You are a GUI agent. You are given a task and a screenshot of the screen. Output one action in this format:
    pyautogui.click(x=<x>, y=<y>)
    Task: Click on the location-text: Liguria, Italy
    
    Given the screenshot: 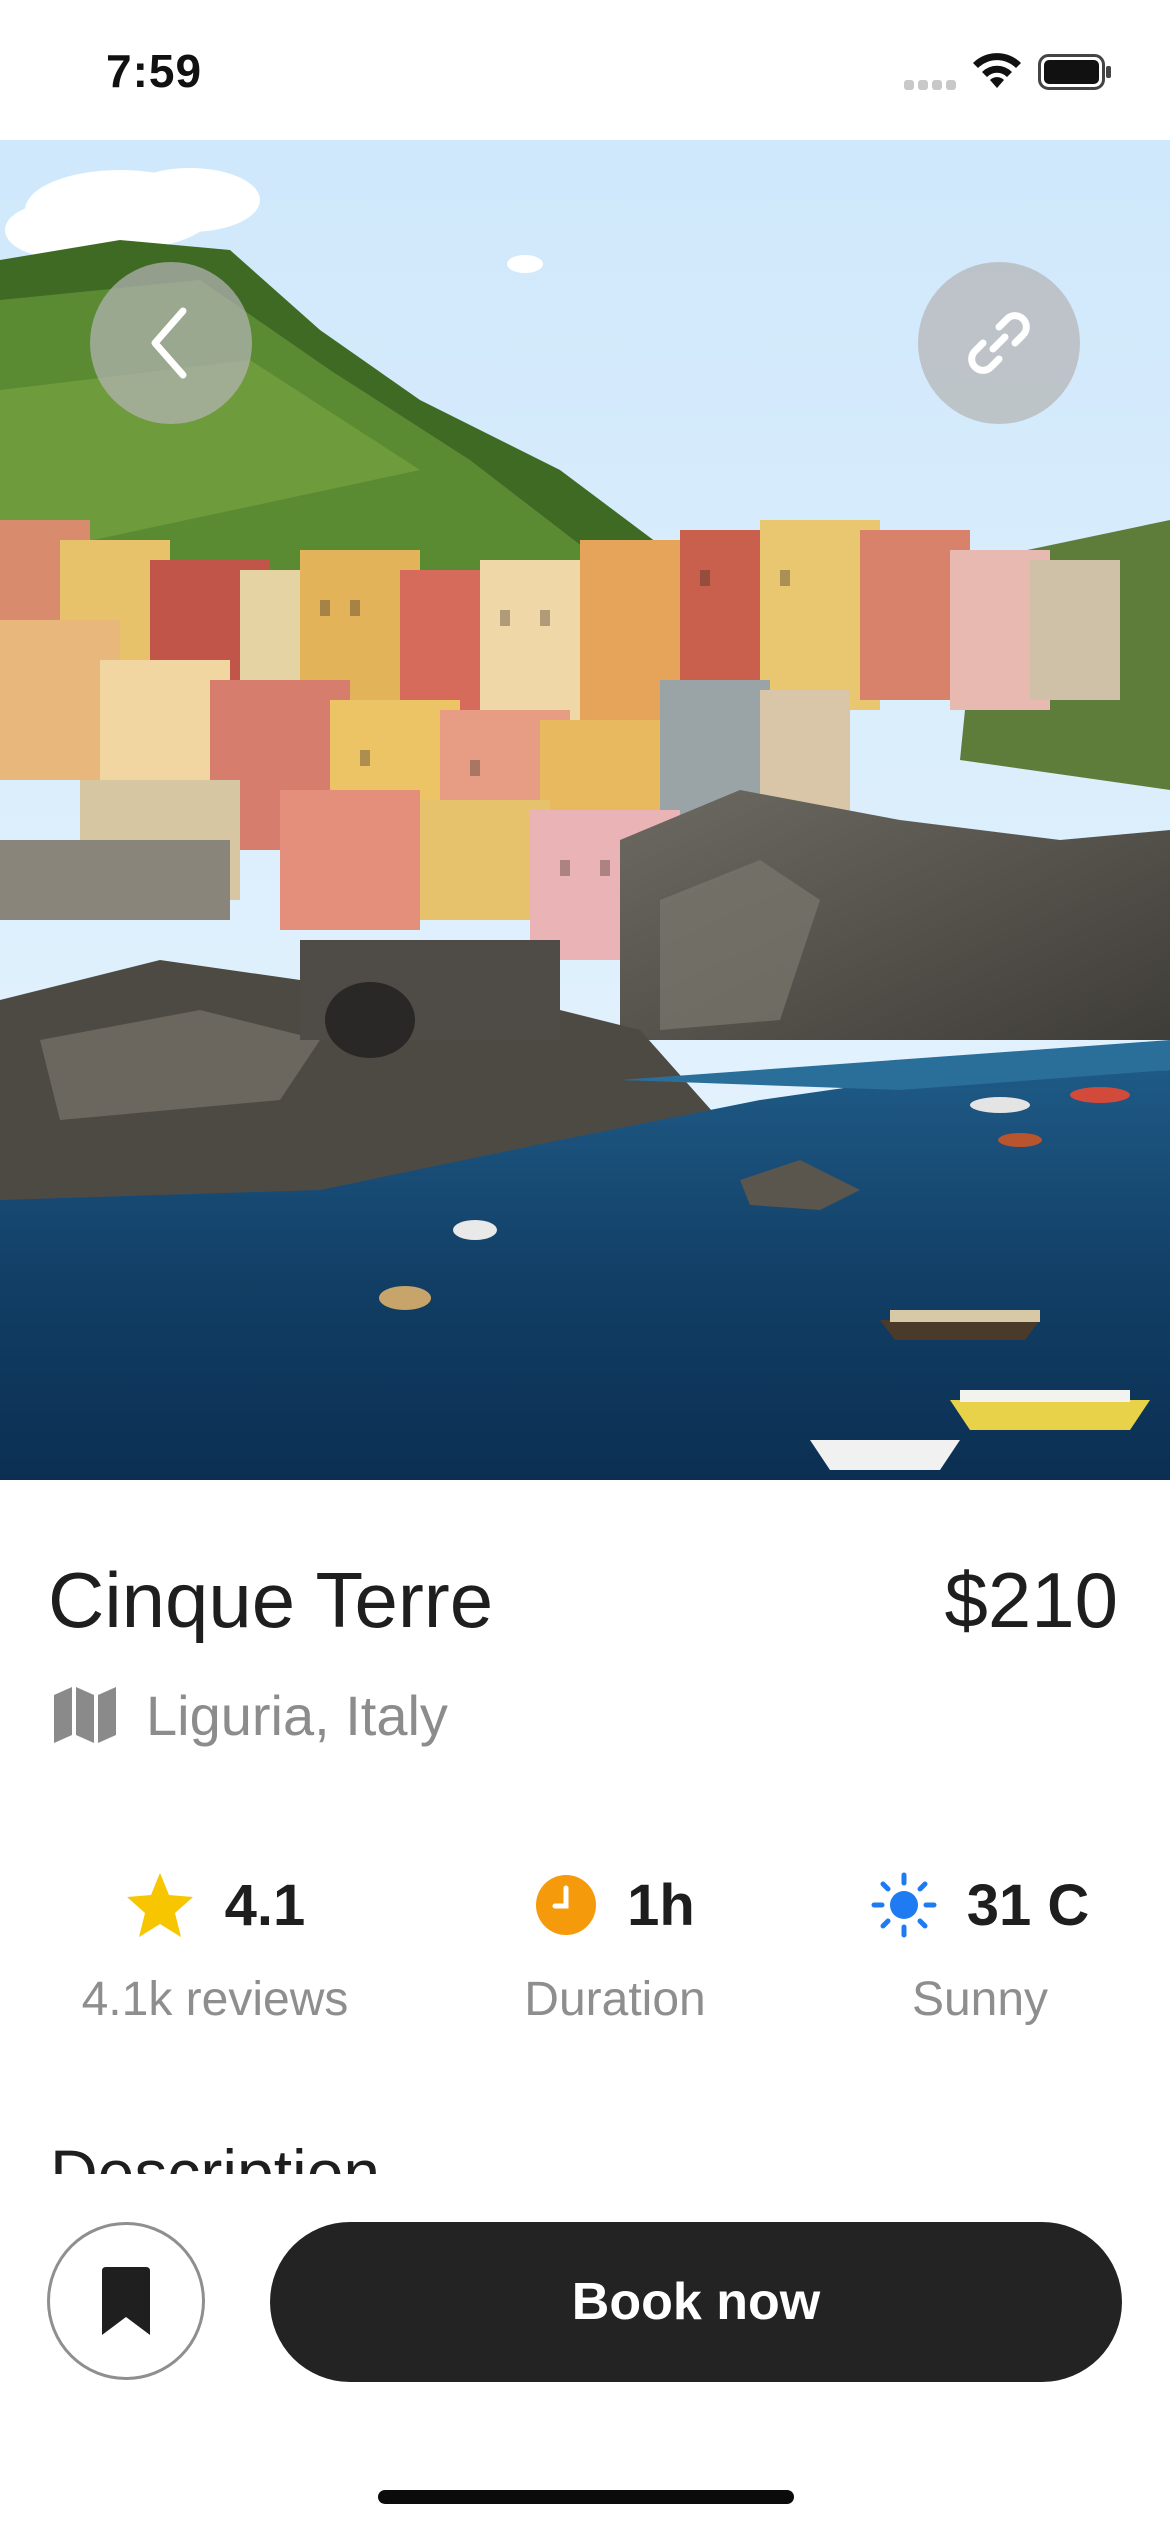 What is the action you would take?
    pyautogui.click(x=297, y=1715)
    